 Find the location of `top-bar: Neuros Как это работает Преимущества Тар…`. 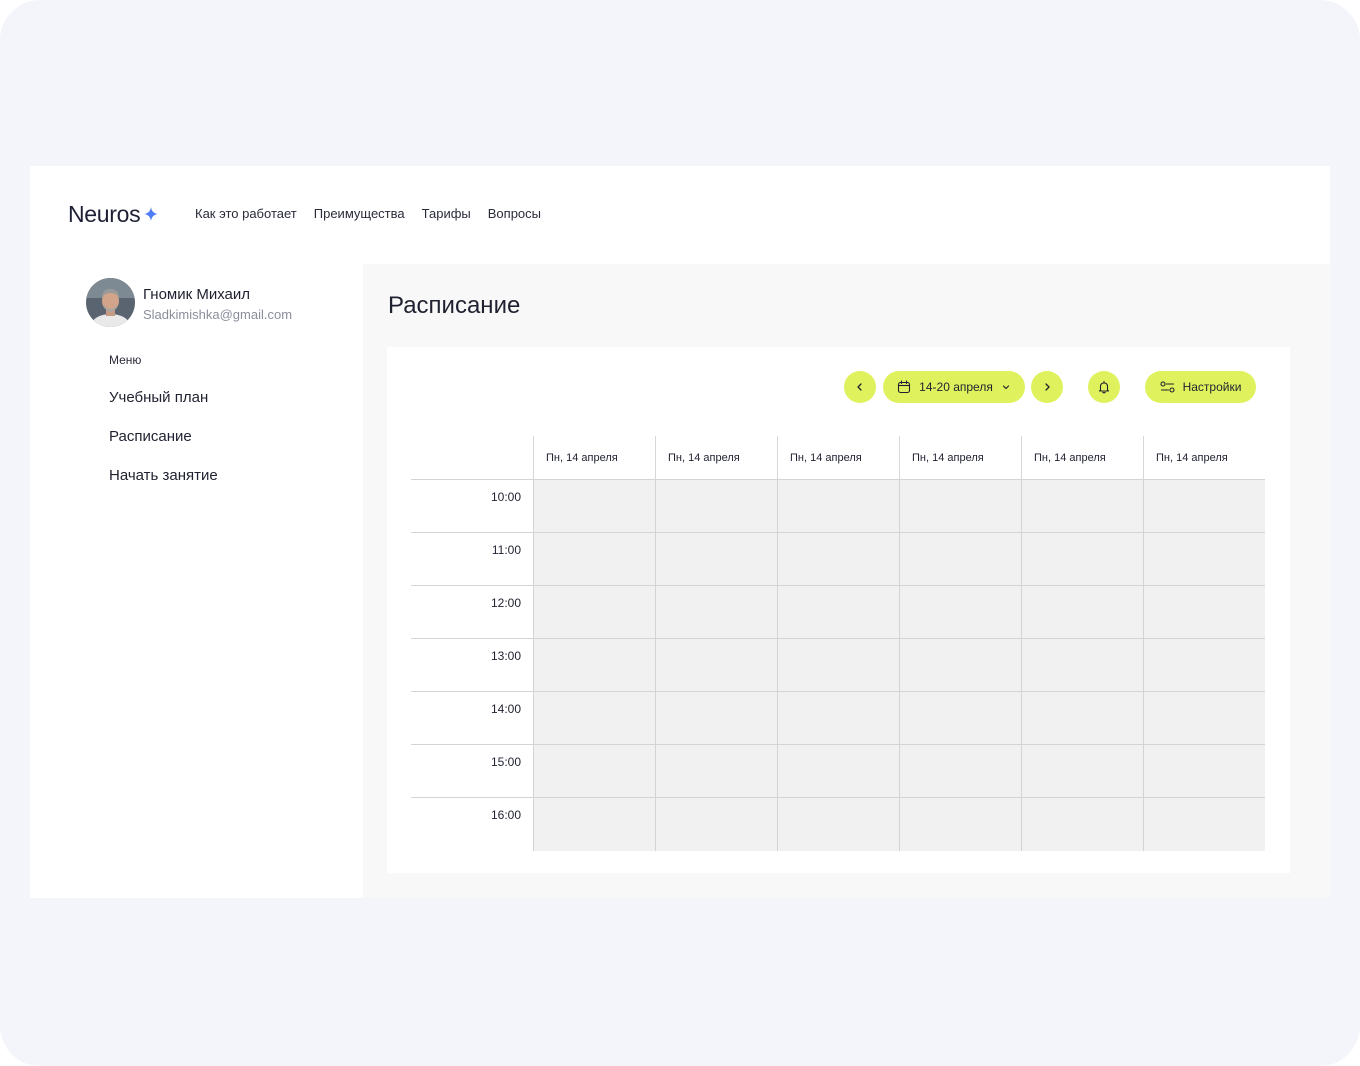

top-bar: Neuros Как это работает Преимущества Тар… is located at coordinates (680, 215).